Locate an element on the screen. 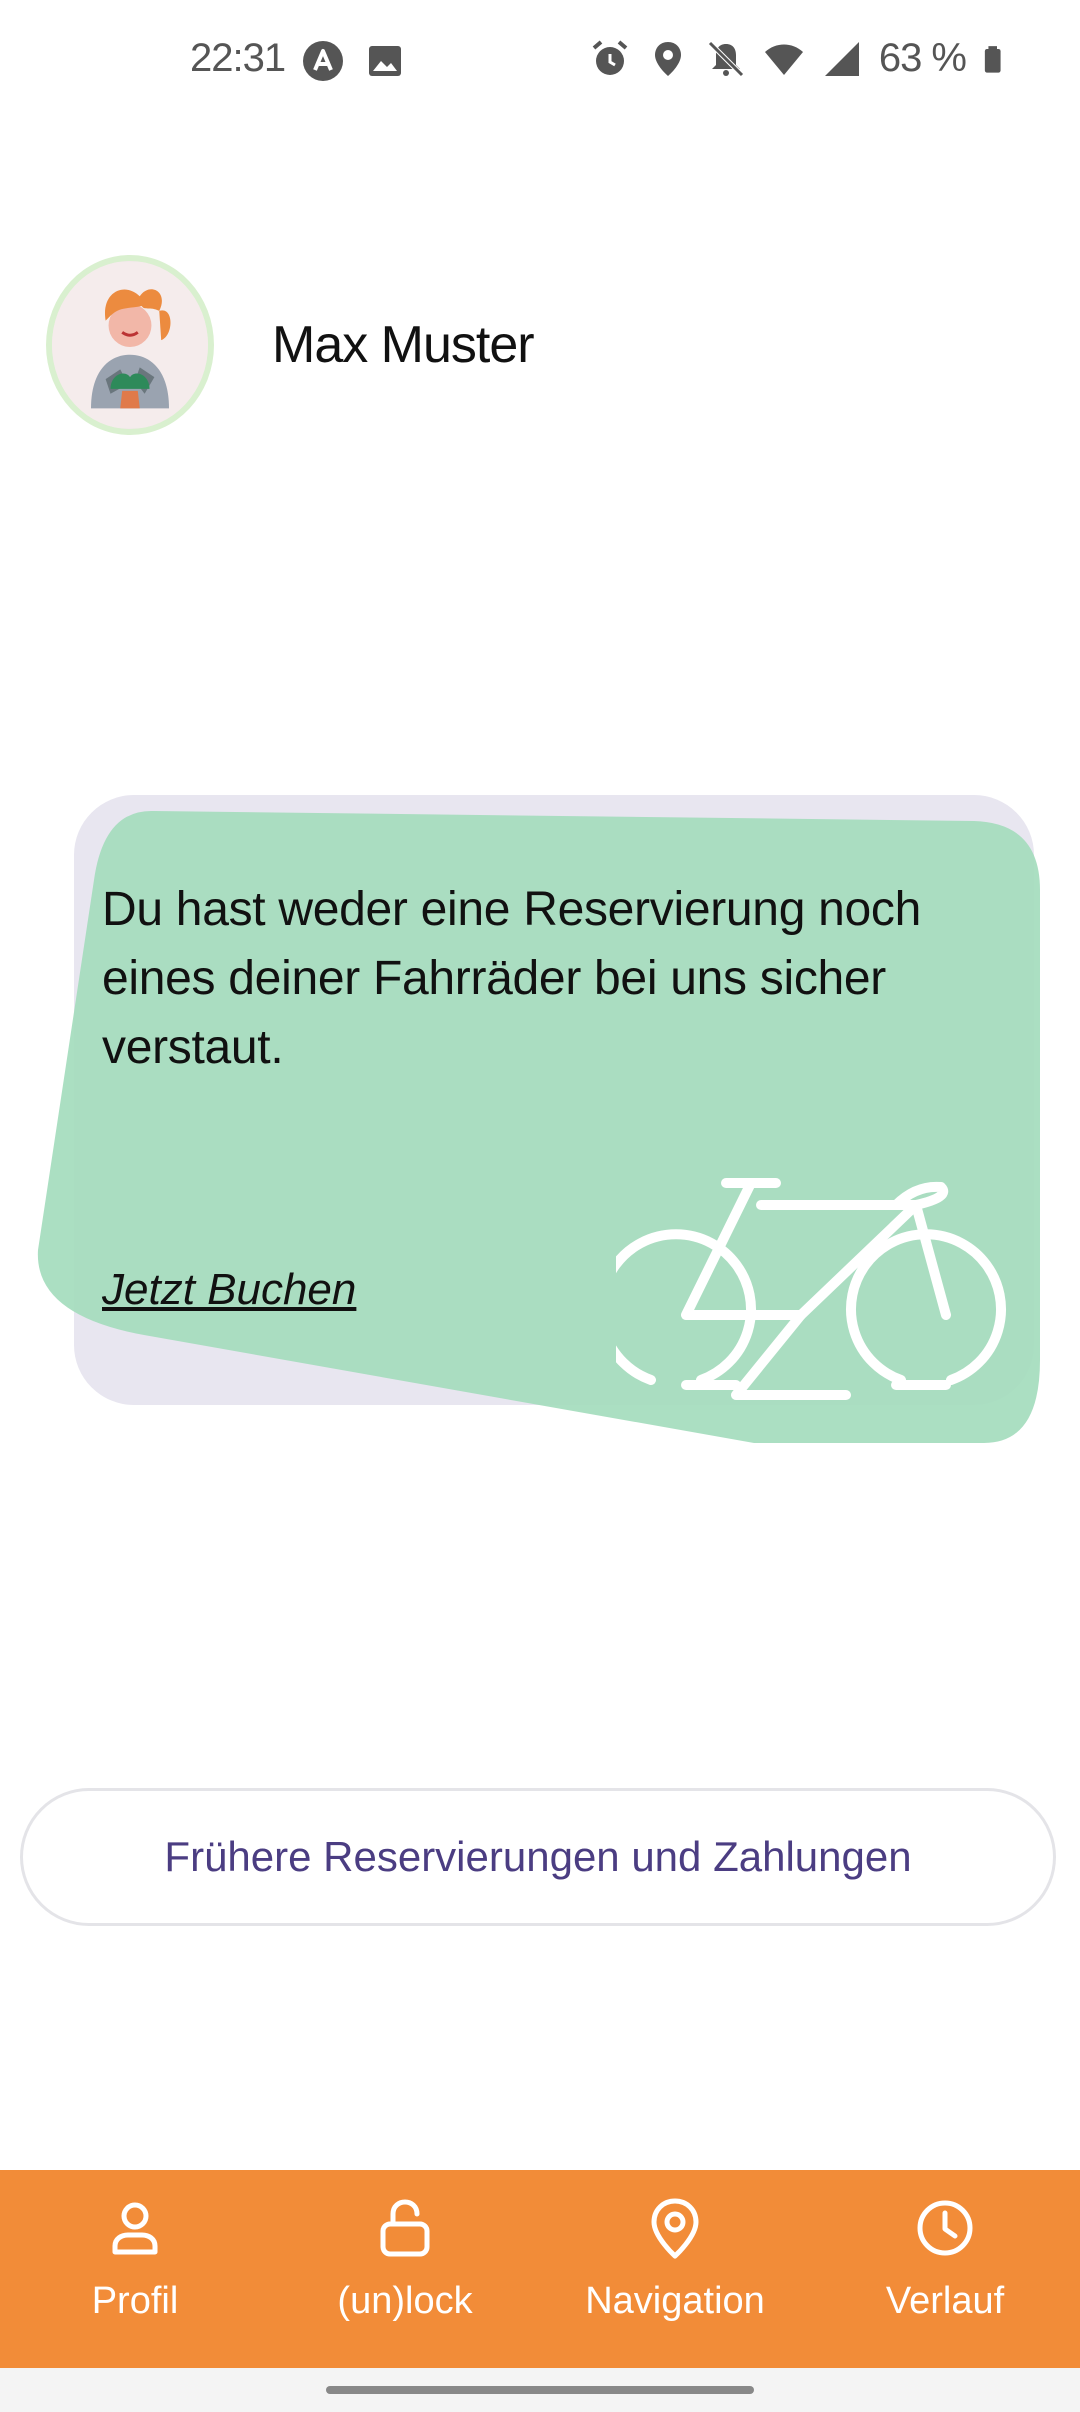 The height and width of the screenshot is (2412, 1080). bike-icon is located at coordinates (811, 1289).